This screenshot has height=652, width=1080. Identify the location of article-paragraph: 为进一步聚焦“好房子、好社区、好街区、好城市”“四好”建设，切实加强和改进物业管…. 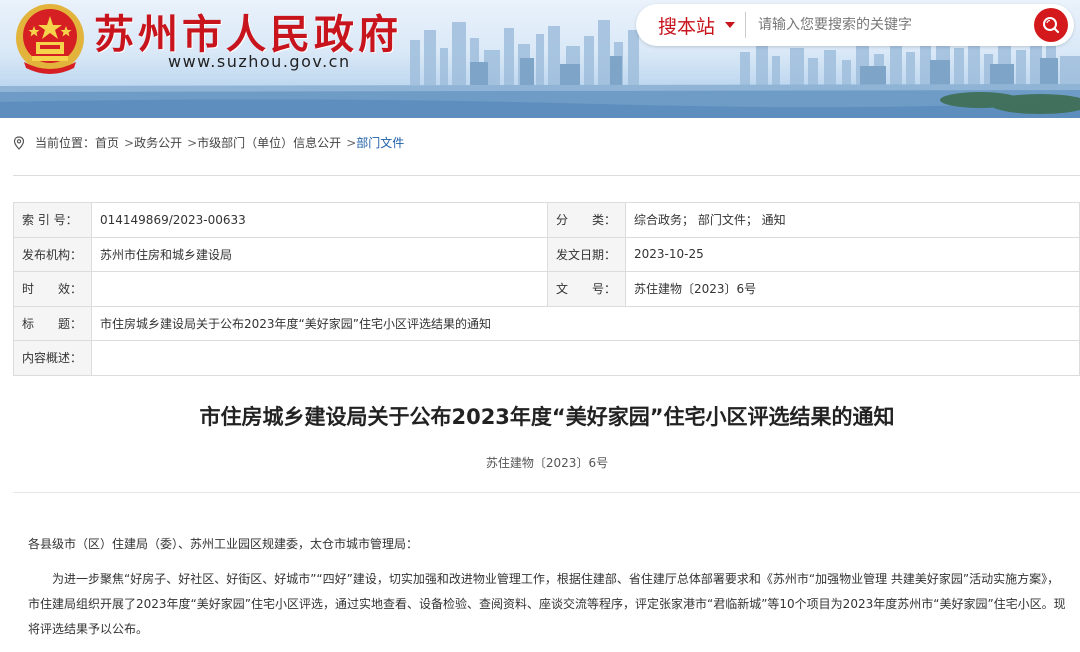
(547, 604).